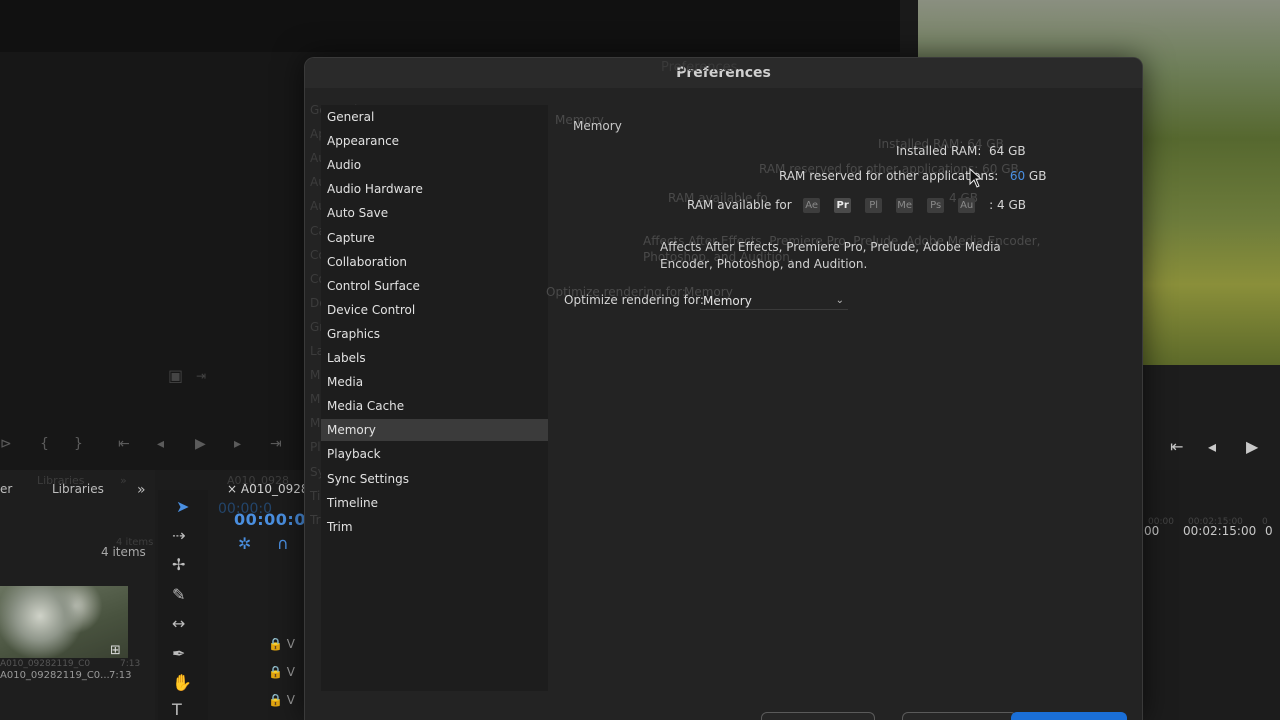 Image resolution: width=1280 pixels, height=720 pixels. I want to click on ram-available-row: RAM available for Ae Pr Pl Me Ps Au : 4 GB, so click(856, 205).